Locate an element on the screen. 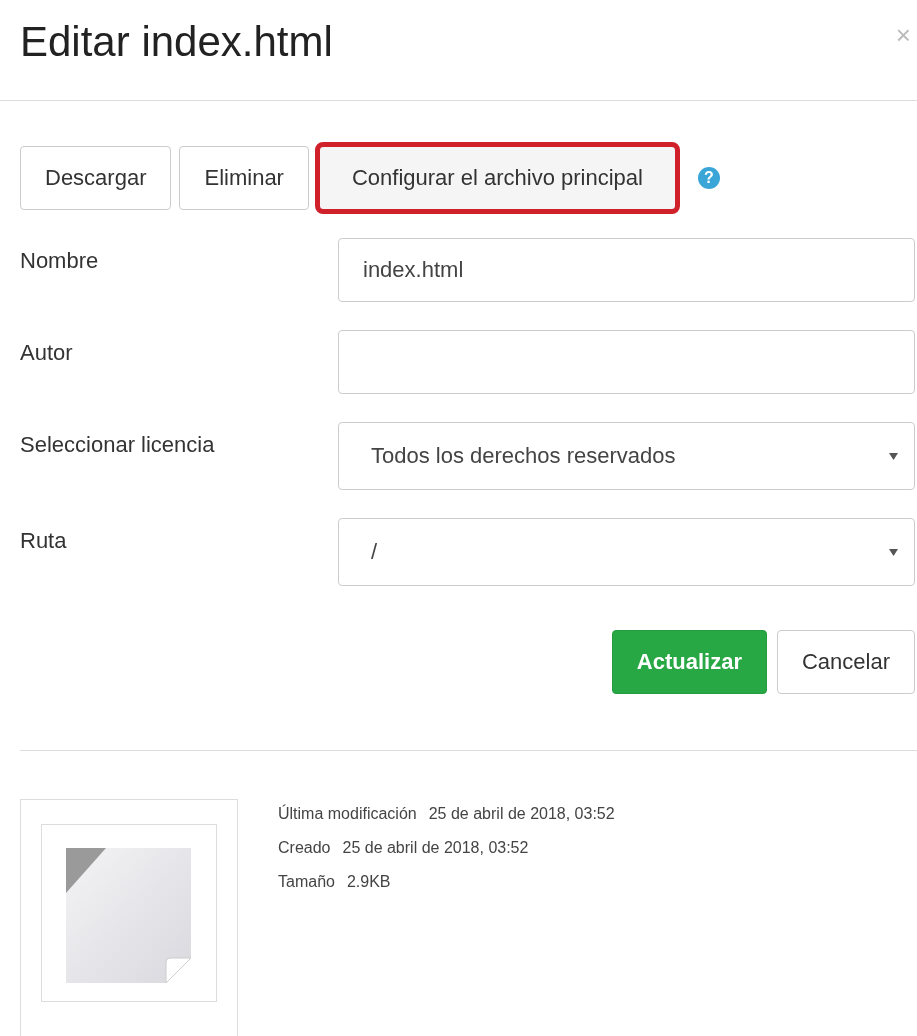  select-field: / is located at coordinates (626, 552).